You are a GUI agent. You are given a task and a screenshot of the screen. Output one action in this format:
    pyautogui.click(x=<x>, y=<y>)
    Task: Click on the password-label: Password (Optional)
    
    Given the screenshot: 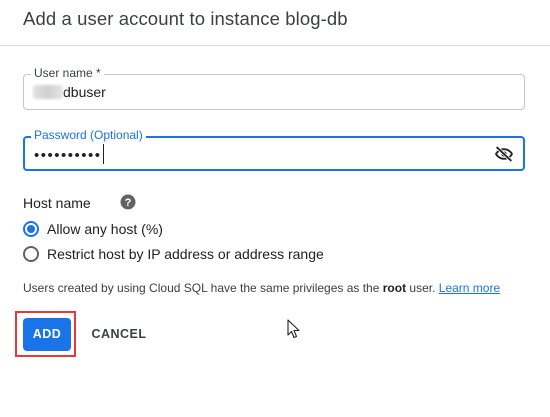 What is the action you would take?
    pyautogui.click(x=88, y=135)
    